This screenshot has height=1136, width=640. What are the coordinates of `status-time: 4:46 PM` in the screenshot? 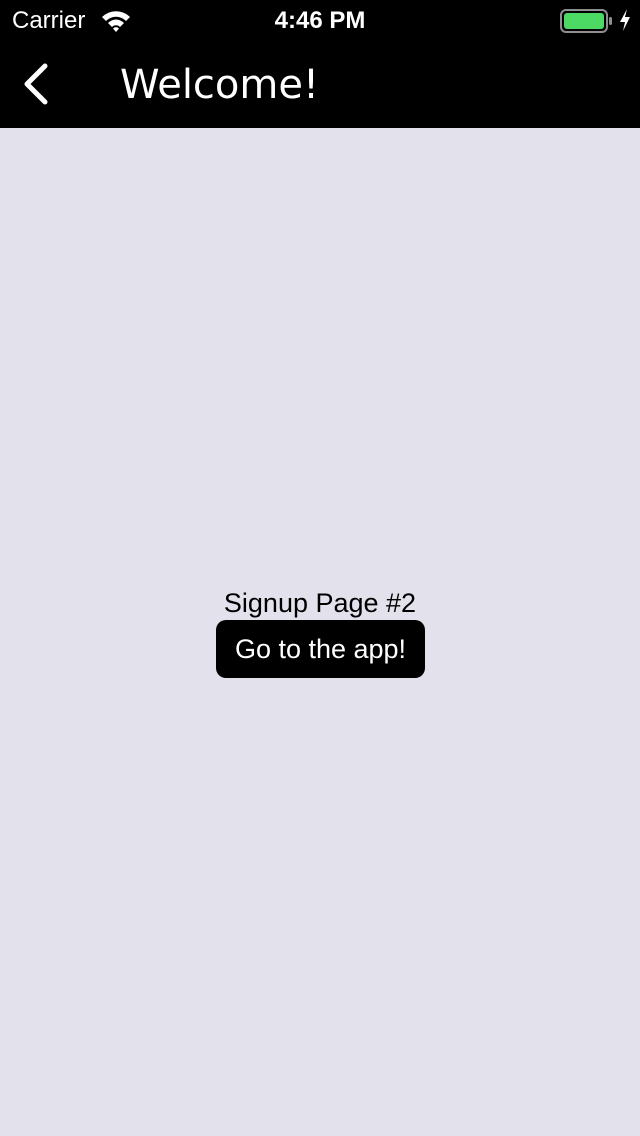 It's located at (320, 20).